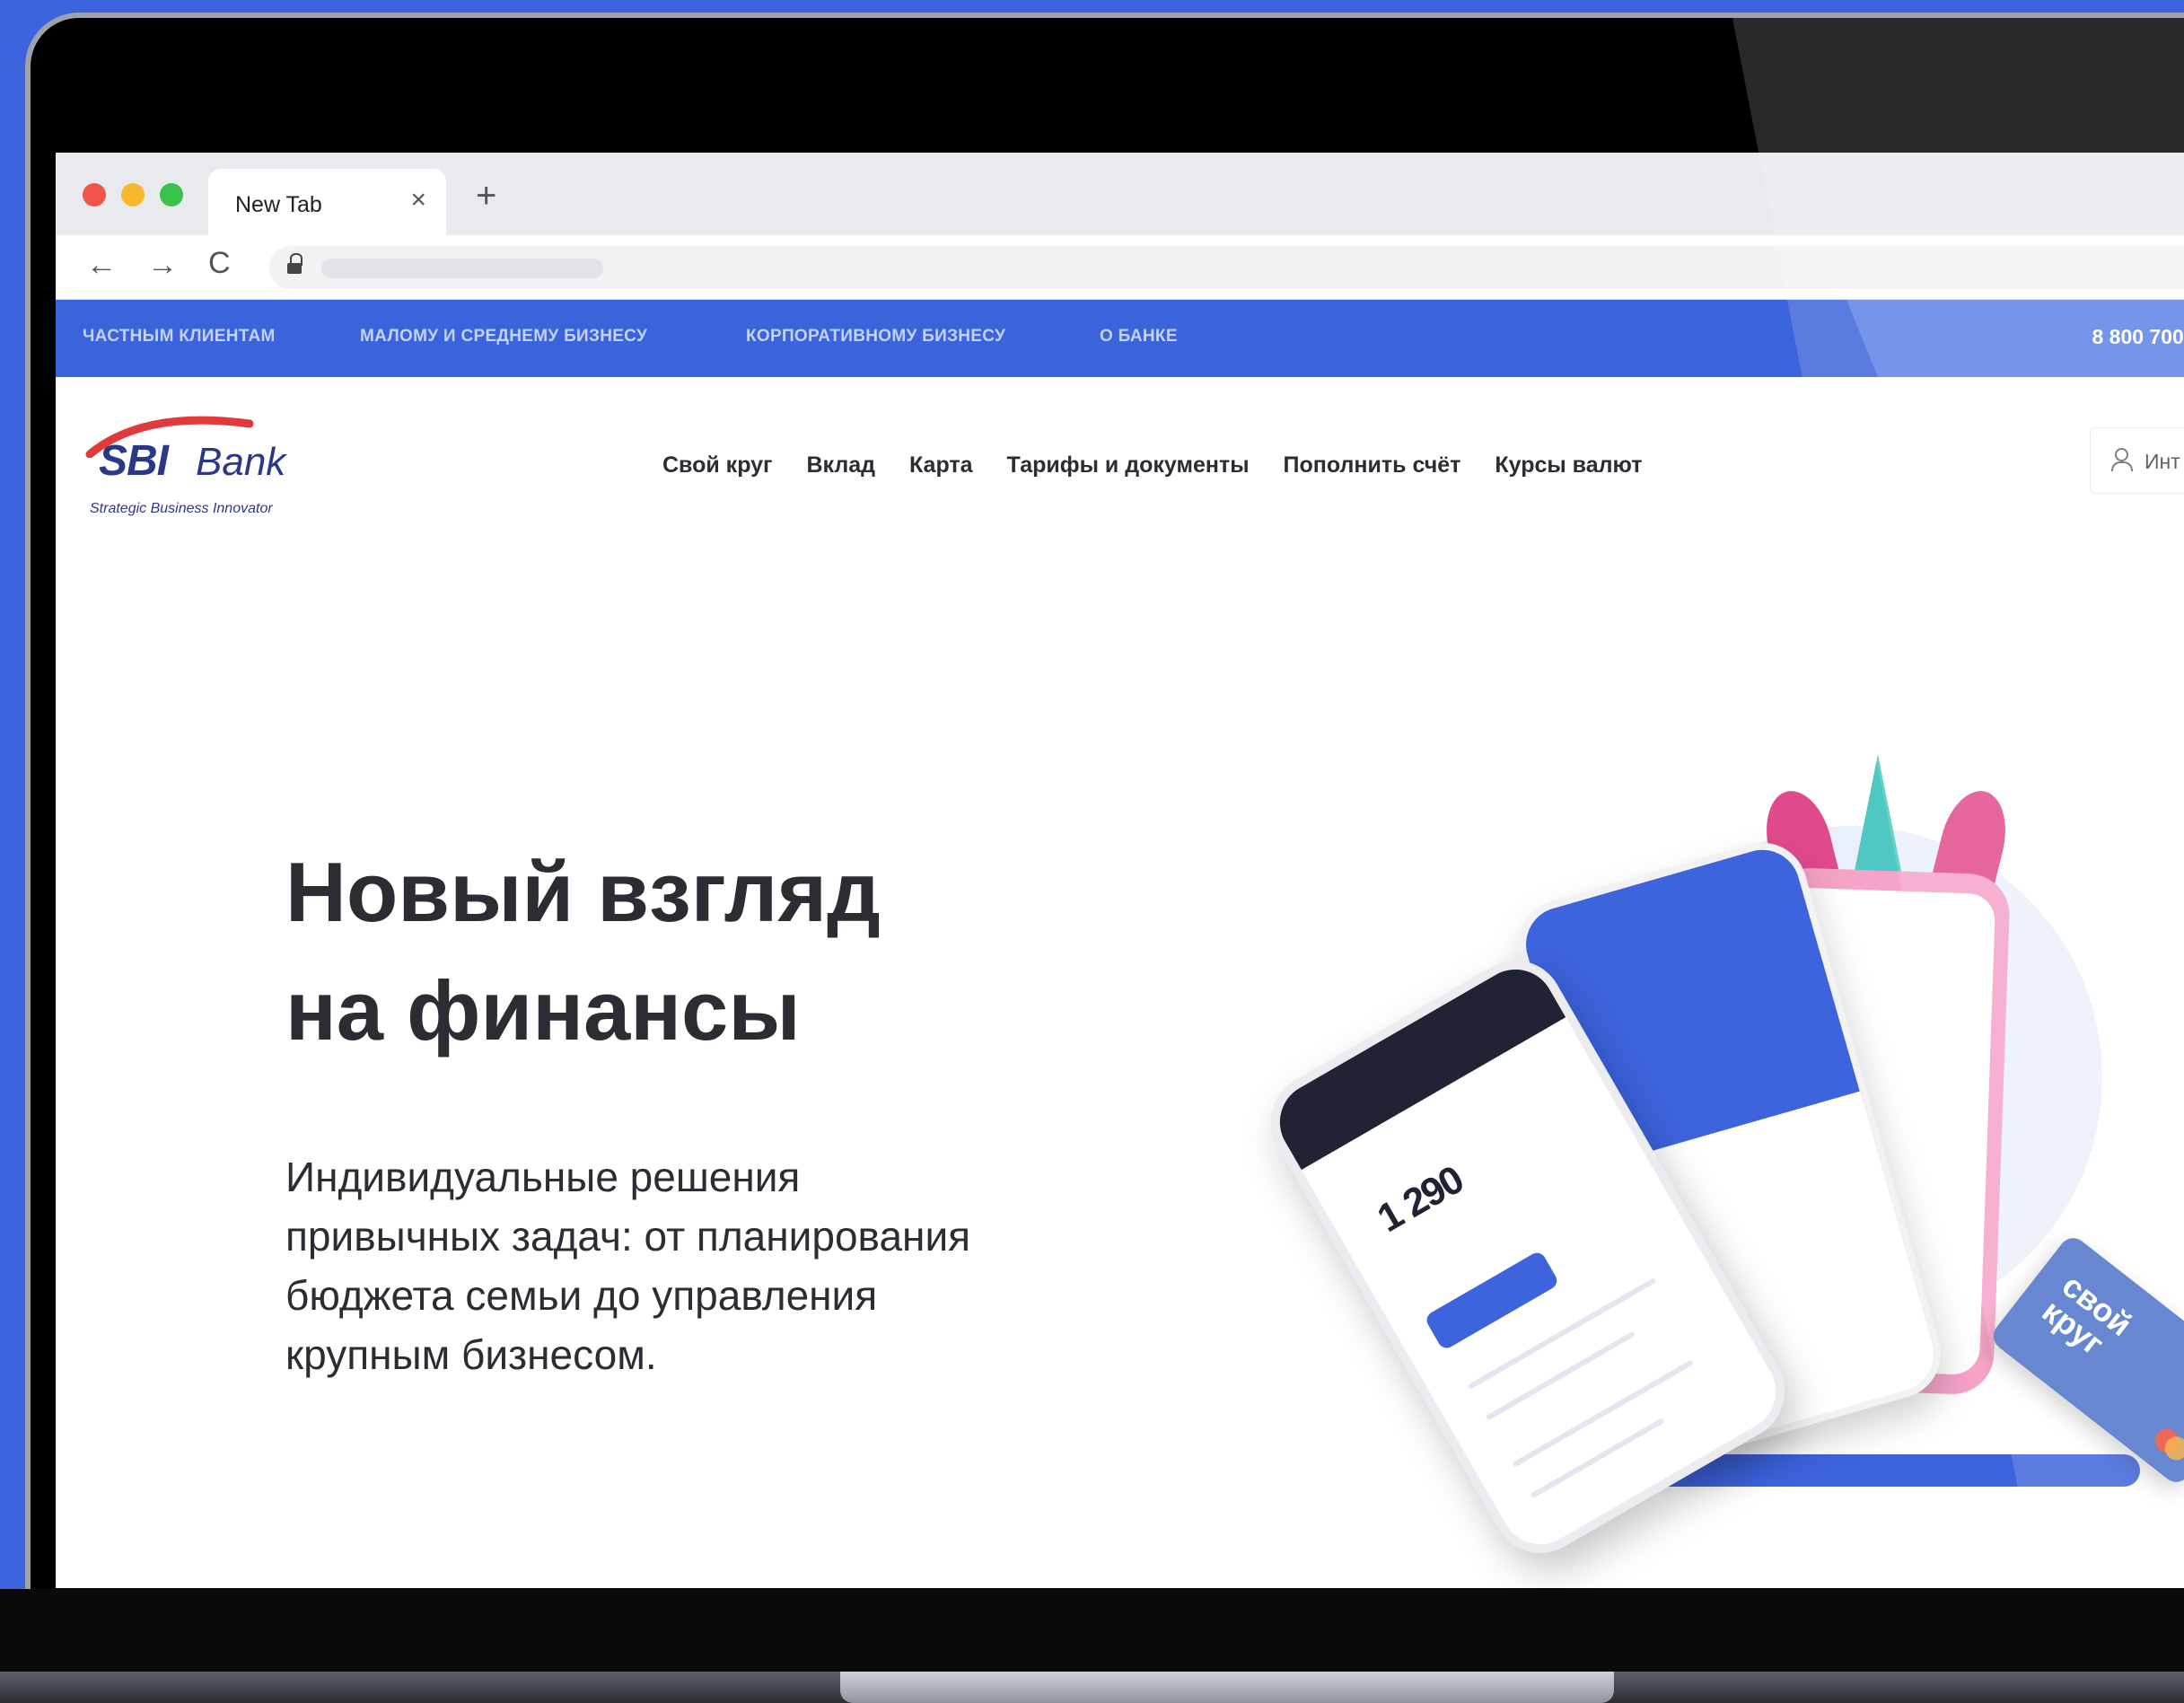  What do you see at coordinates (717, 465) in the screenshot?
I see `nav-item-svoy-krug: Свой круг` at bounding box center [717, 465].